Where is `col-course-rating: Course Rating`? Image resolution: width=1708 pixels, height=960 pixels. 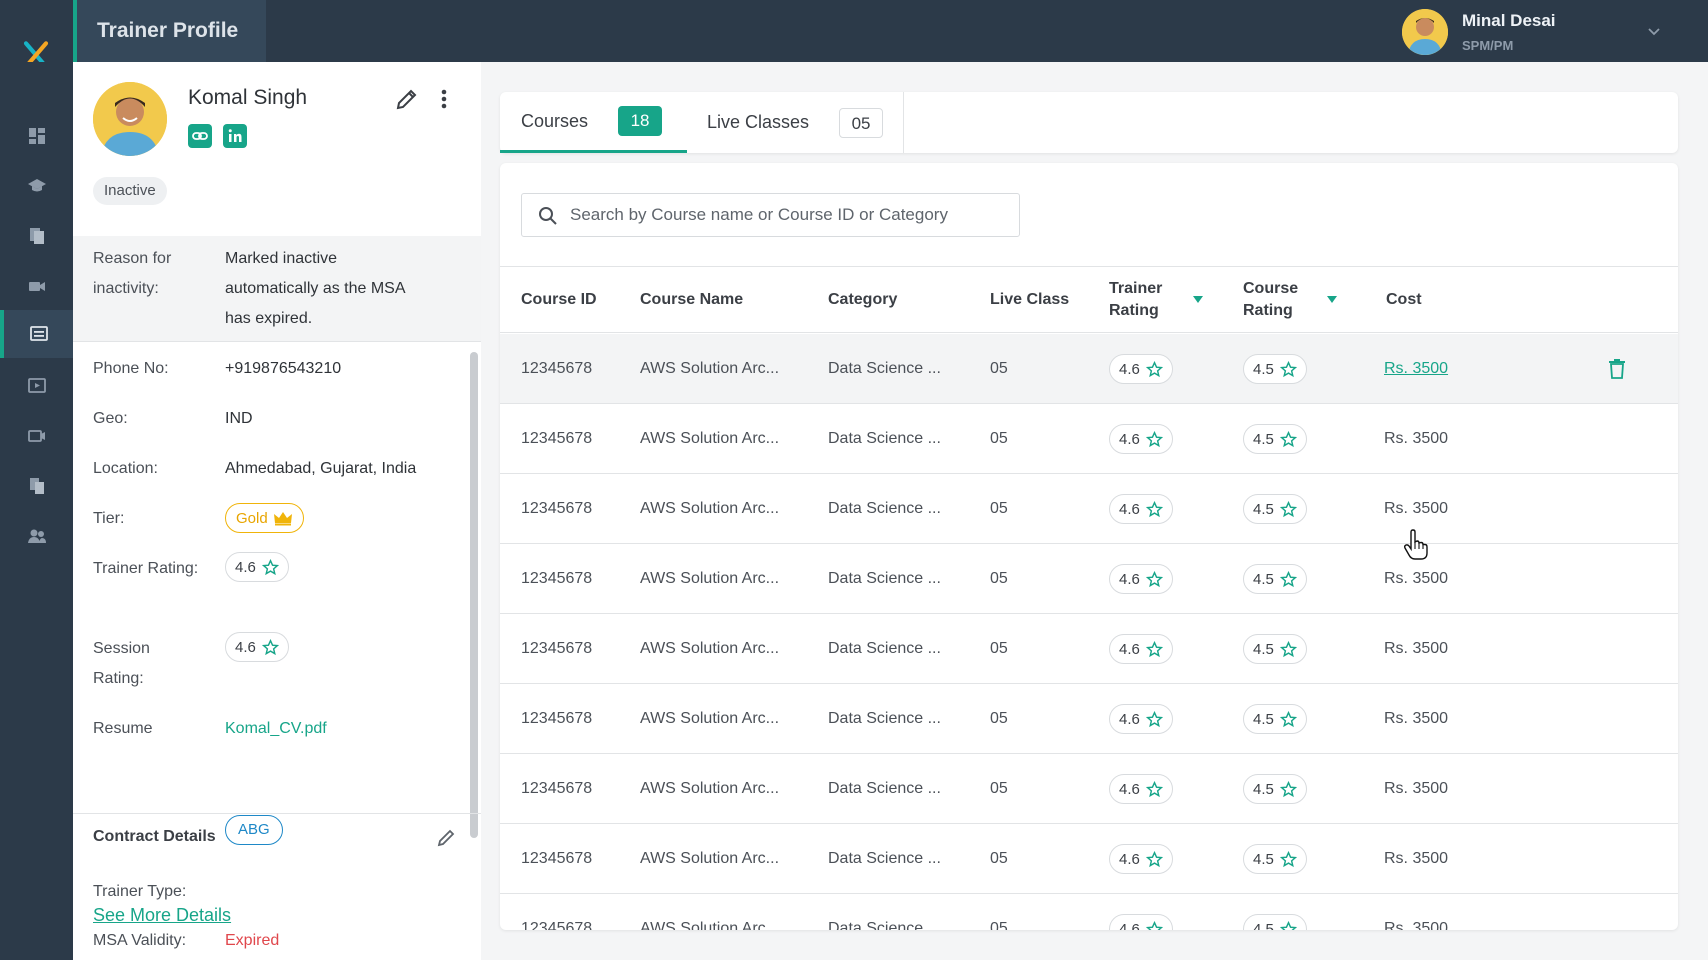 col-course-rating: Course Rating is located at coordinates (1290, 300).